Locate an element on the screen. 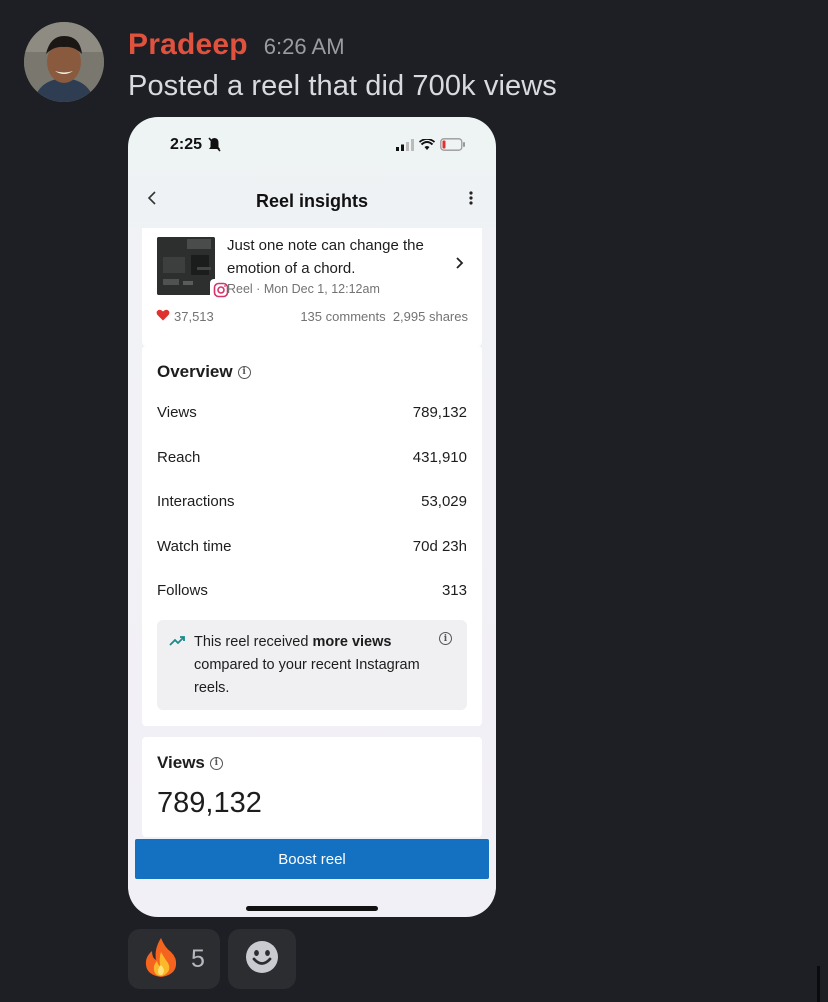 This screenshot has height=1002, width=828. signal-icon is located at coordinates (405, 147).